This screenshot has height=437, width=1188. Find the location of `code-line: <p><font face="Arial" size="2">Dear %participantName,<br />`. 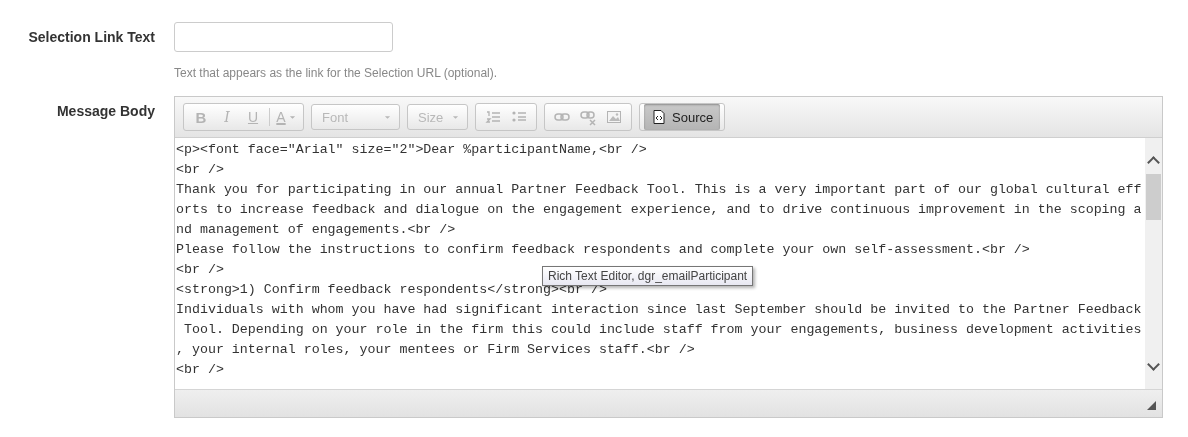

code-line: <p><font face="Arial" size="2">Dear %participantName,<br /> is located at coordinates (411, 150).